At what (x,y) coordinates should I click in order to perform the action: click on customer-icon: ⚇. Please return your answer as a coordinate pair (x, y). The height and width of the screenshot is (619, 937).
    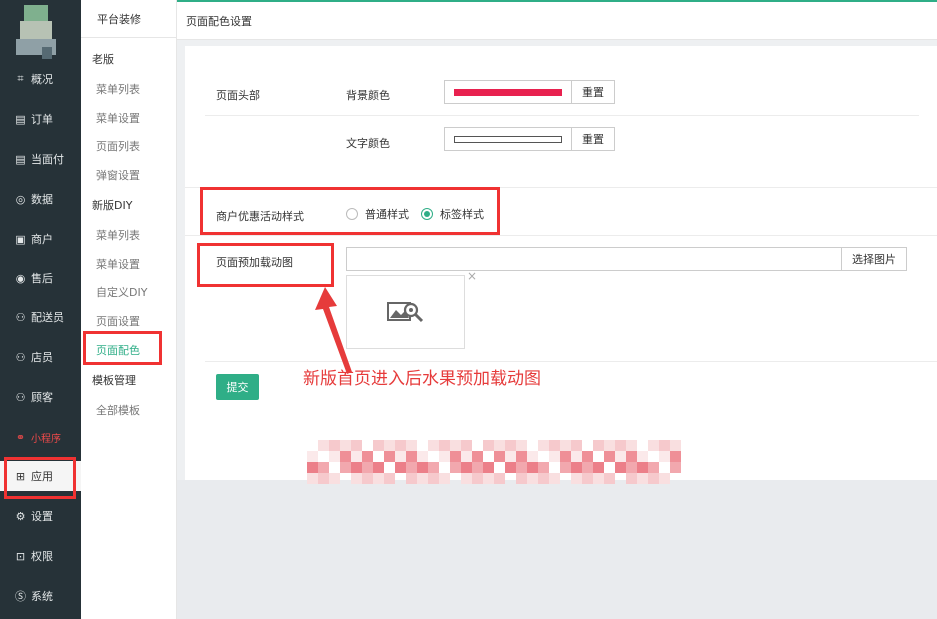
    Looking at the image, I should click on (20, 397).